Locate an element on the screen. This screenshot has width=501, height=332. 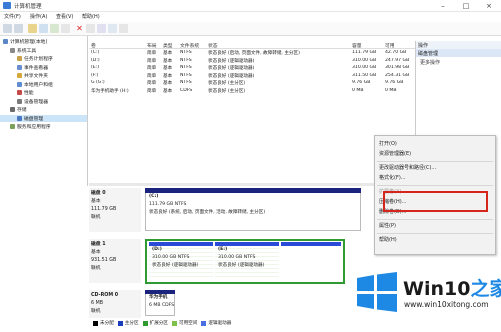
disk0-label: 磁盘 0 基本 111.79 GB 联机 is located at coordinates (115, 210).